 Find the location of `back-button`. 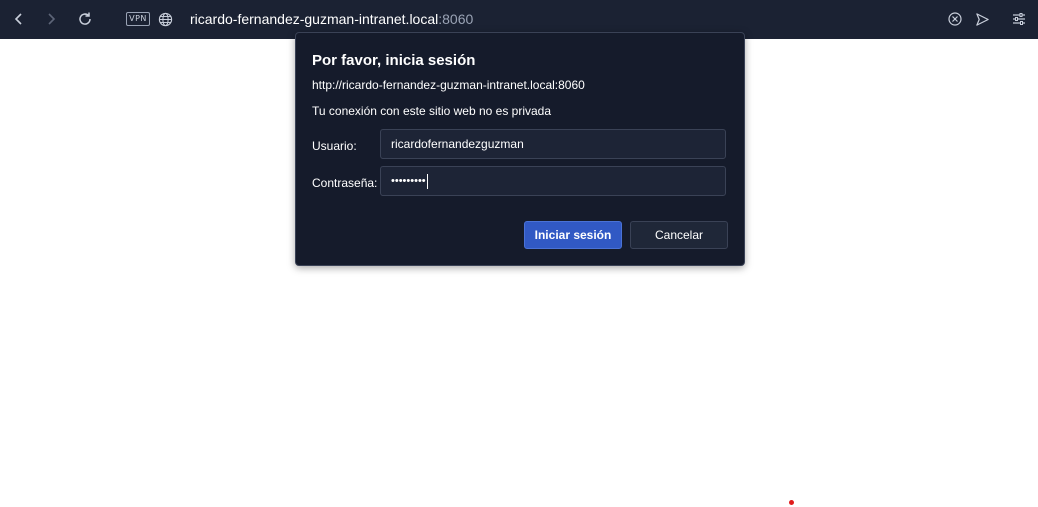

back-button is located at coordinates (19, 19).